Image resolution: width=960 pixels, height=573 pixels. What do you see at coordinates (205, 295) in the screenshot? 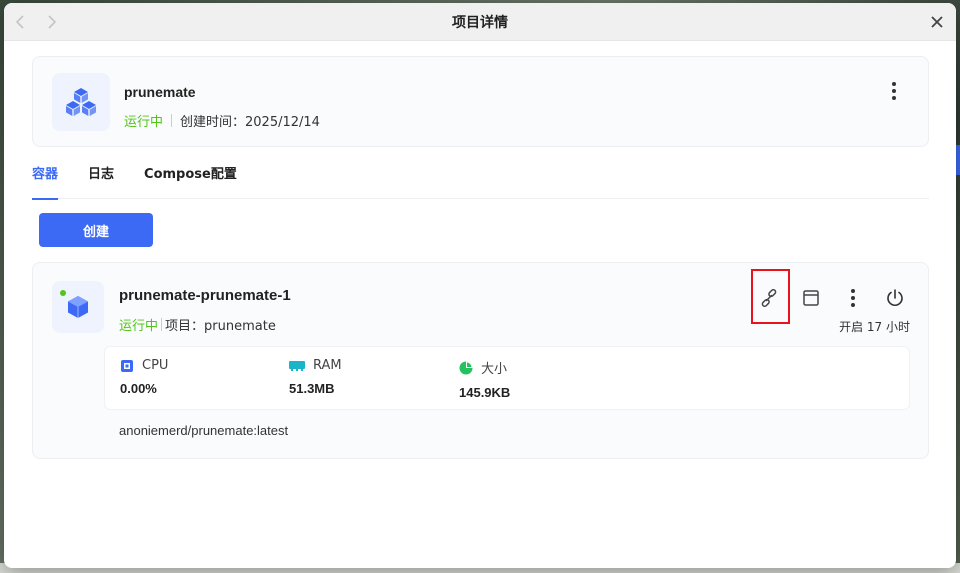
I see `container-name: prunemate-prunemate-1` at bounding box center [205, 295].